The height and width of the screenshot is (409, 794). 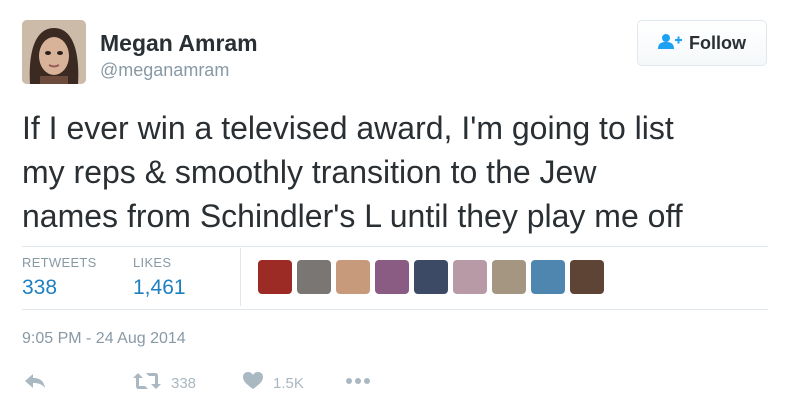 I want to click on likes-label: LIKES, so click(x=152, y=262).